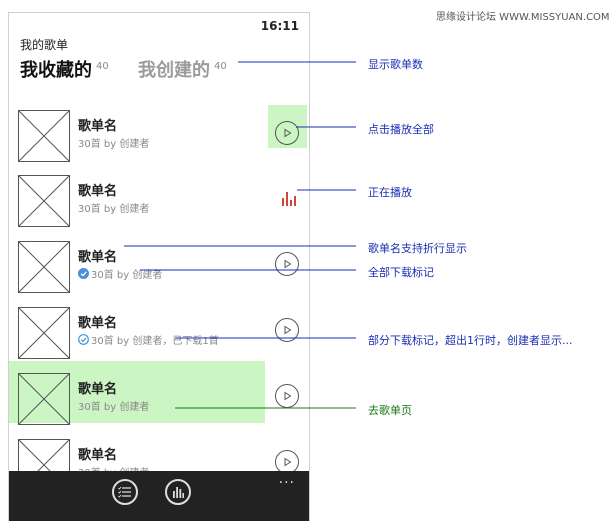 Image resolution: width=613 pixels, height=522 pixels. Describe the element at coordinates (395, 64) in the screenshot. I see `annotation-playlist-count: 显示歌单数` at that location.